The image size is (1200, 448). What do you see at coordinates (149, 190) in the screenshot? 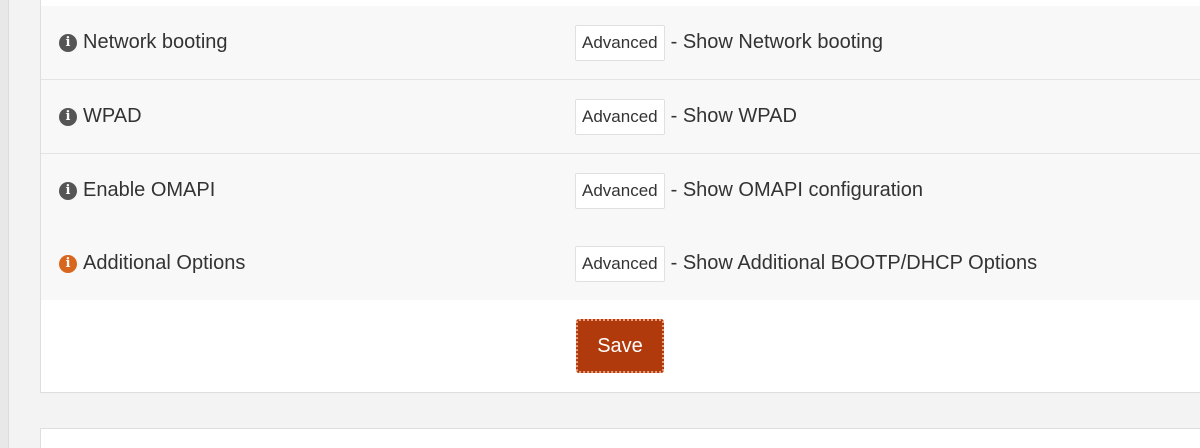
I see `row-label-text: Enable OMAPI` at bounding box center [149, 190].